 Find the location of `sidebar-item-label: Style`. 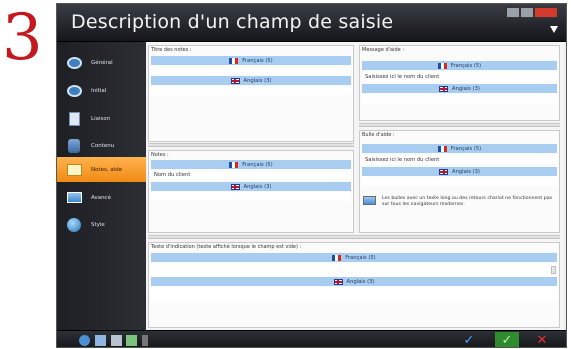

sidebar-item-label: Style is located at coordinates (98, 224).